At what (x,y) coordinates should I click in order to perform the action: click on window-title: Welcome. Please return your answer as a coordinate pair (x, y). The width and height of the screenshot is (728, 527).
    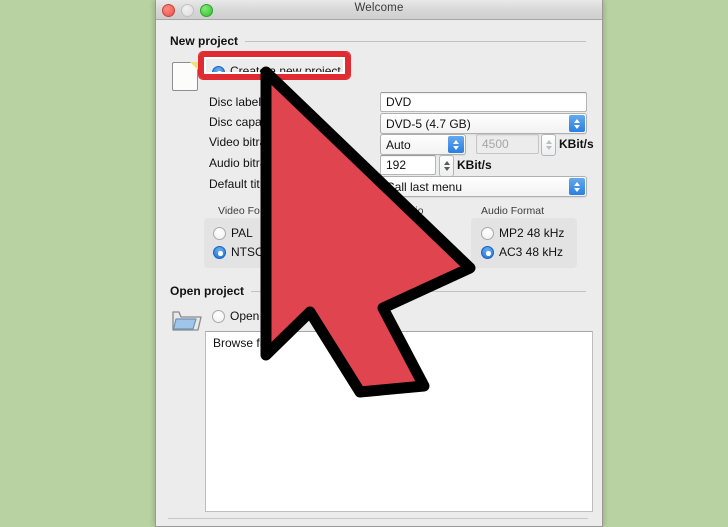
    Looking at the image, I should click on (379, 8).